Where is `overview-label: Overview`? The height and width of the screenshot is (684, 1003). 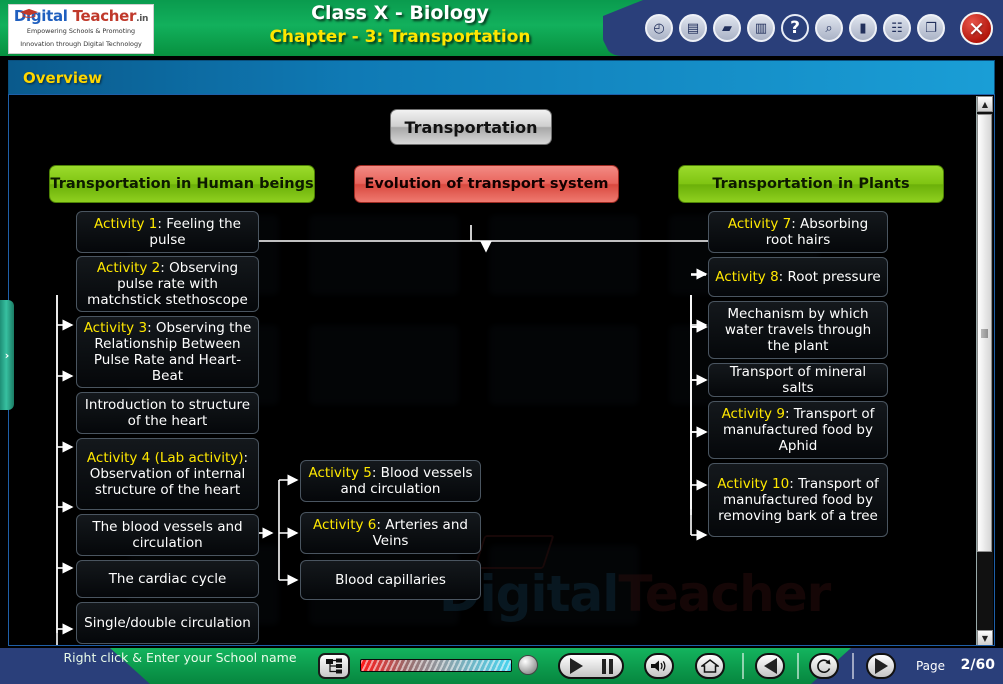
overview-label: Overview is located at coordinates (63, 78).